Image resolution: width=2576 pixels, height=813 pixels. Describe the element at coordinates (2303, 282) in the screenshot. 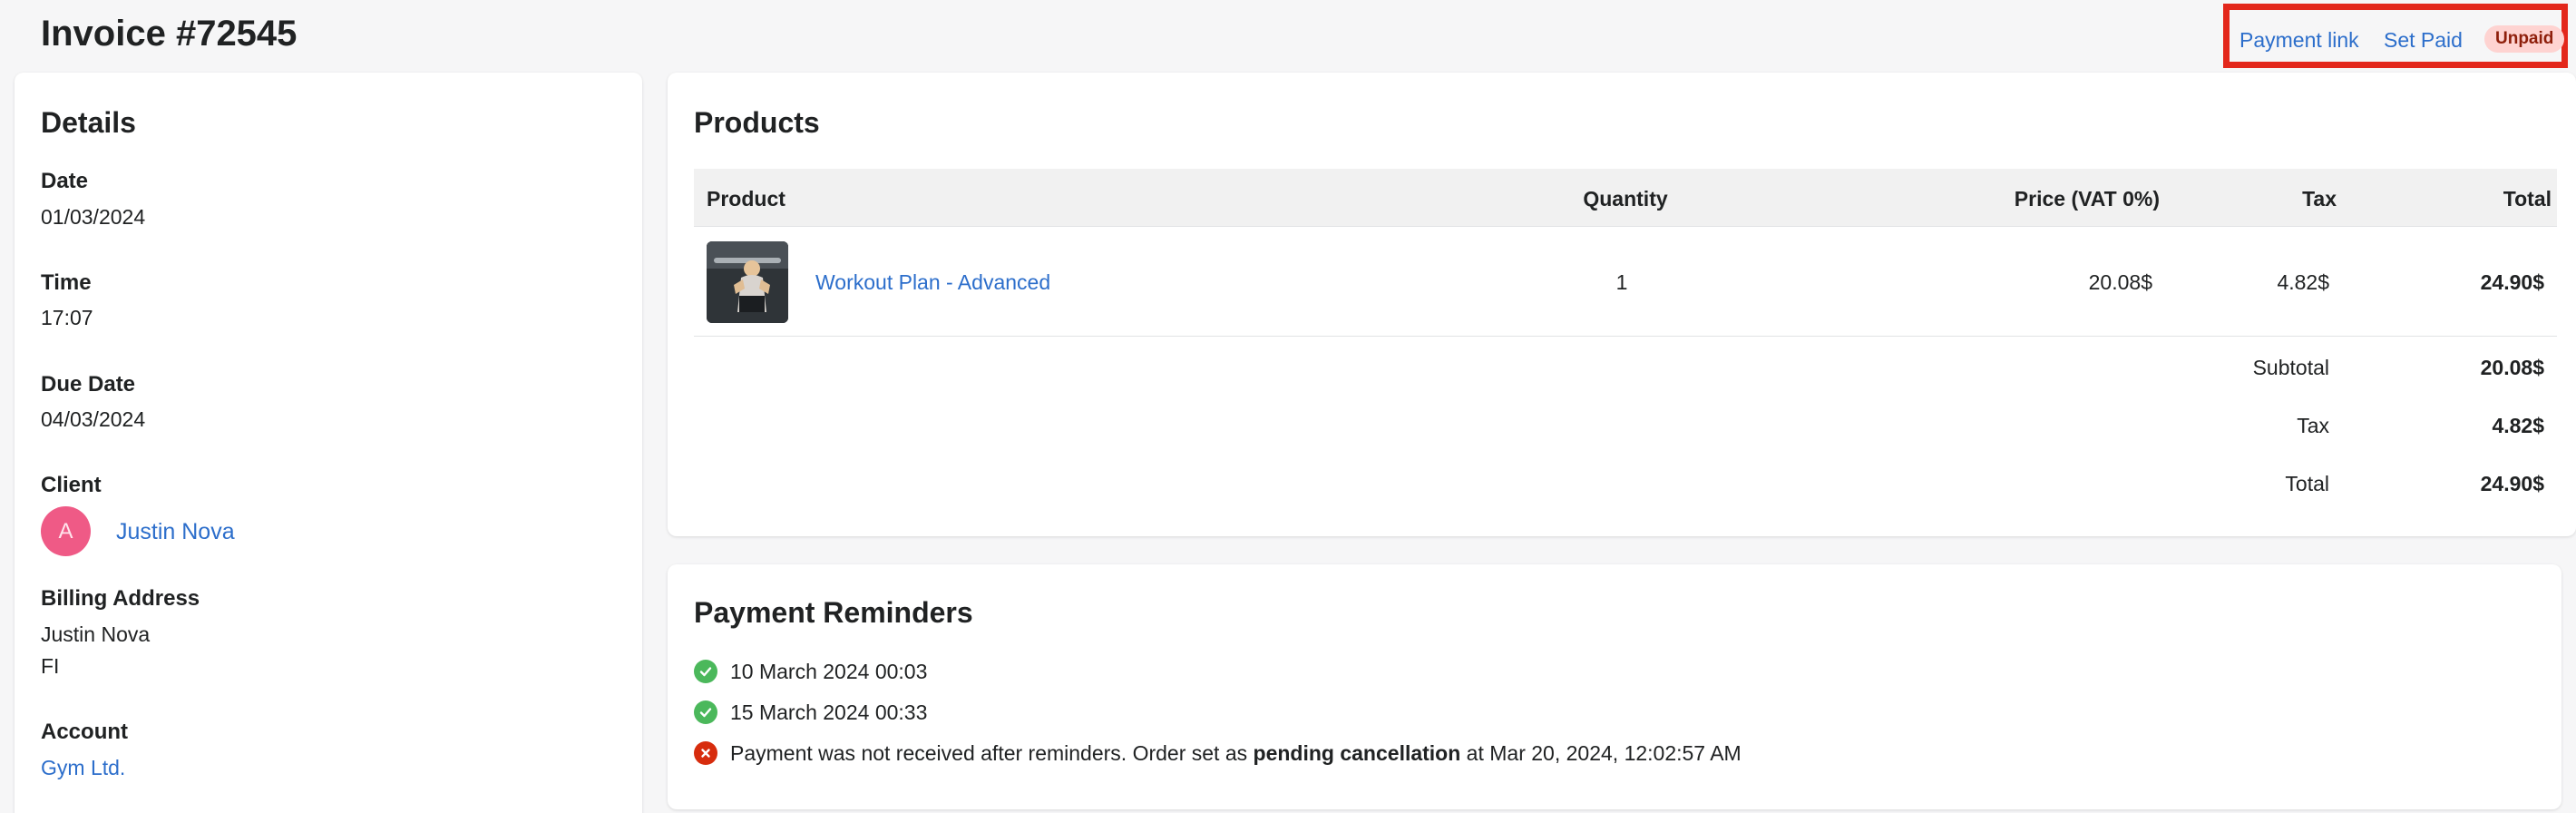

I see `product-tax: 4.82$` at that location.